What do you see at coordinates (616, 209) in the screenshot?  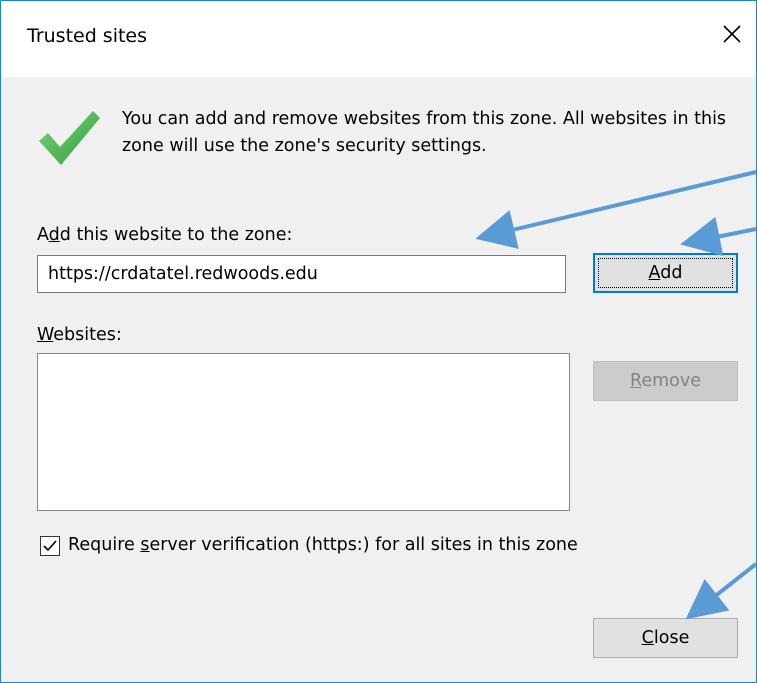 I see `arrow-to-url-input` at bounding box center [616, 209].